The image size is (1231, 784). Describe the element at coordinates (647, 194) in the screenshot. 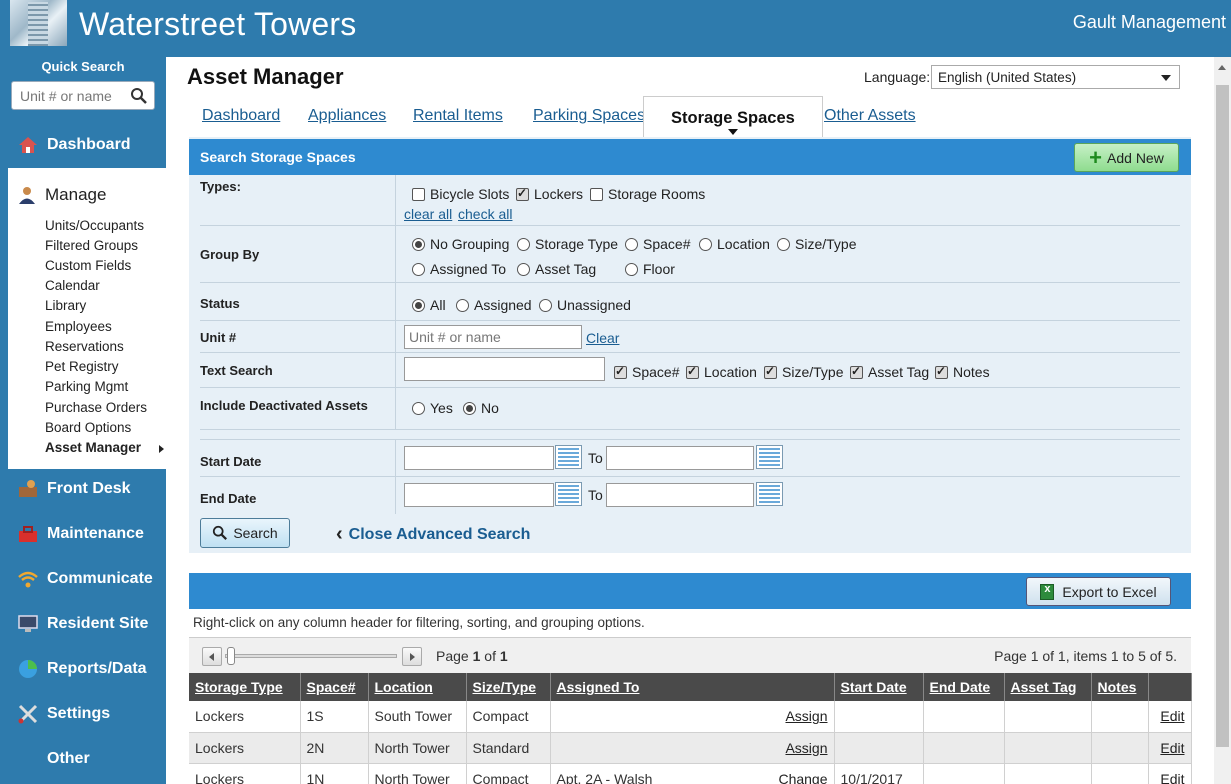

I see `type-storage-rooms: Storage Rooms` at that location.